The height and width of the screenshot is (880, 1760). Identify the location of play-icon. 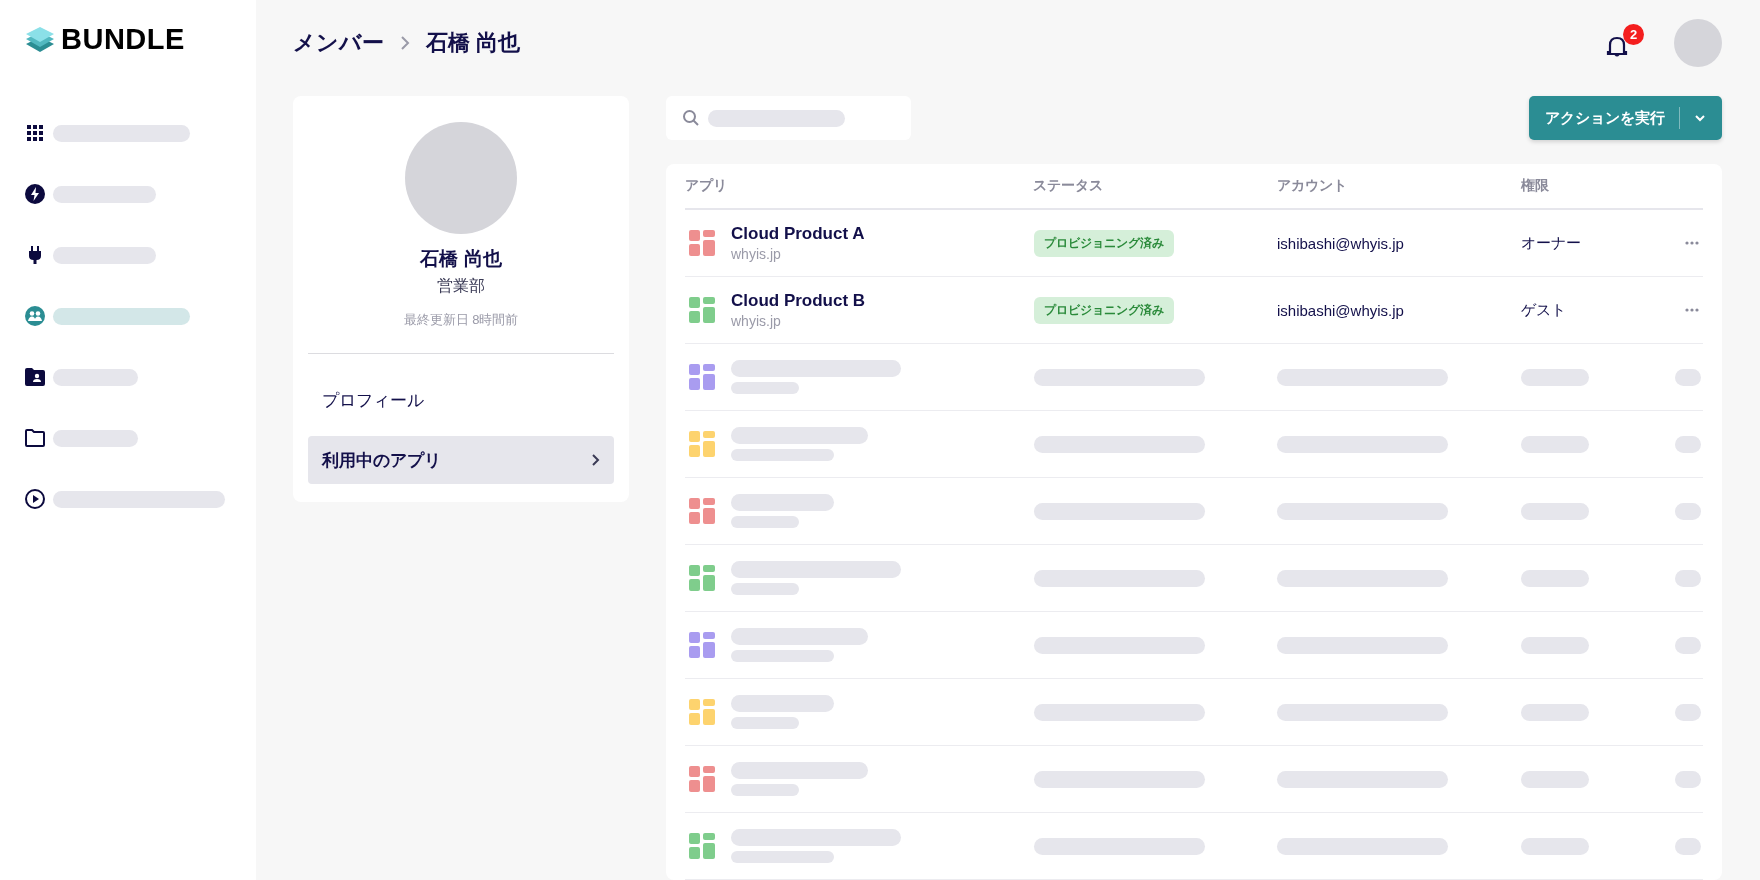
(35, 499).